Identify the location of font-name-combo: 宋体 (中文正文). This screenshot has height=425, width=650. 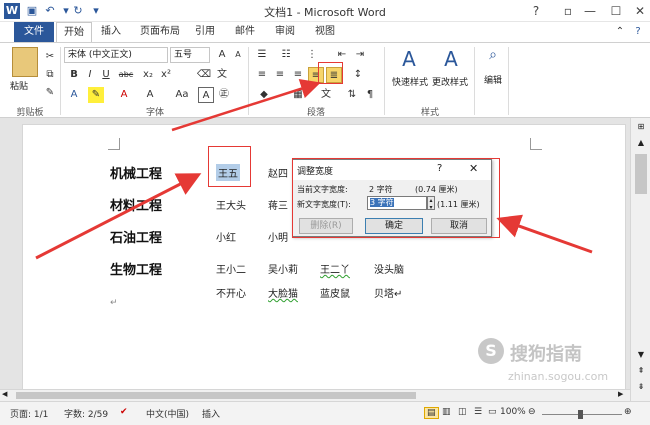
(116, 55).